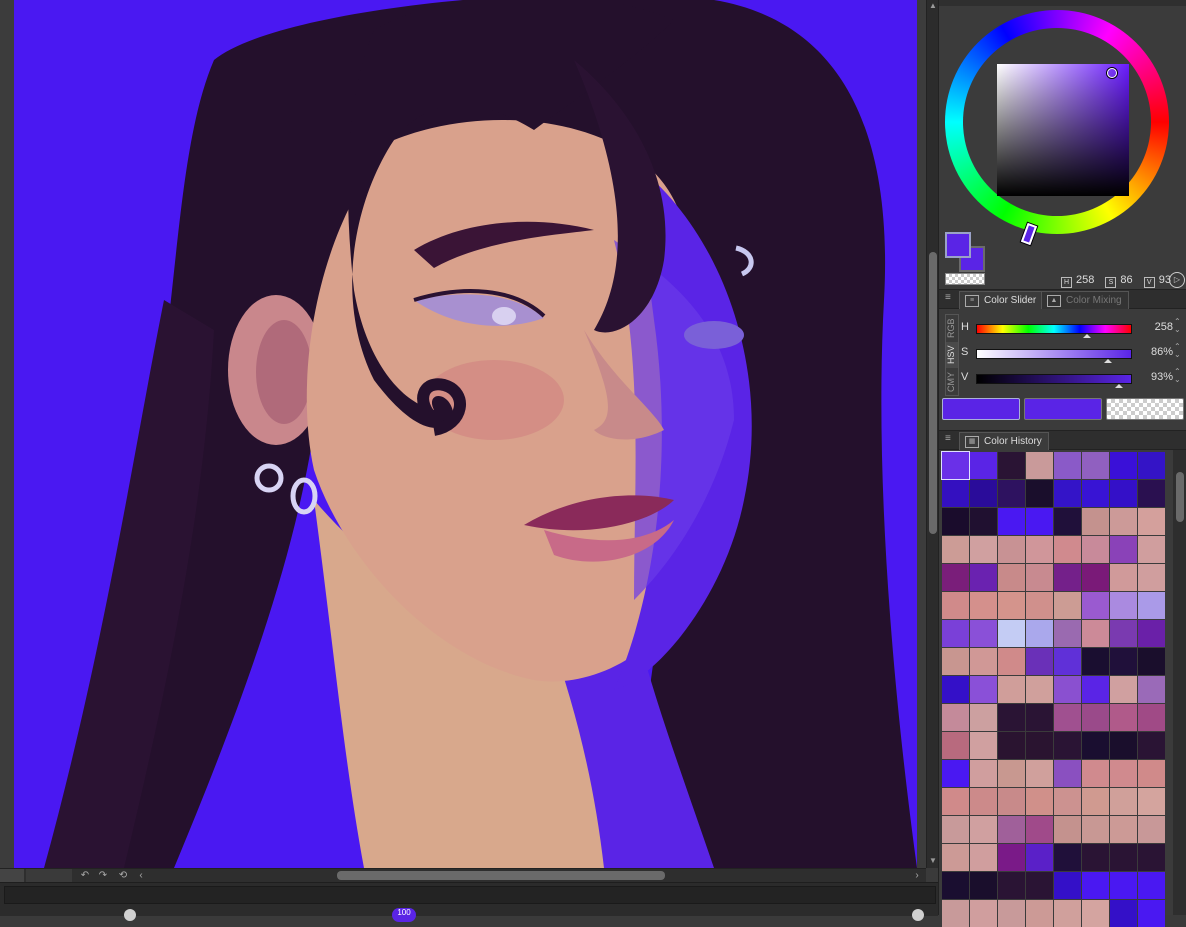  I want to click on value-slider-caret, so click(1119, 386).